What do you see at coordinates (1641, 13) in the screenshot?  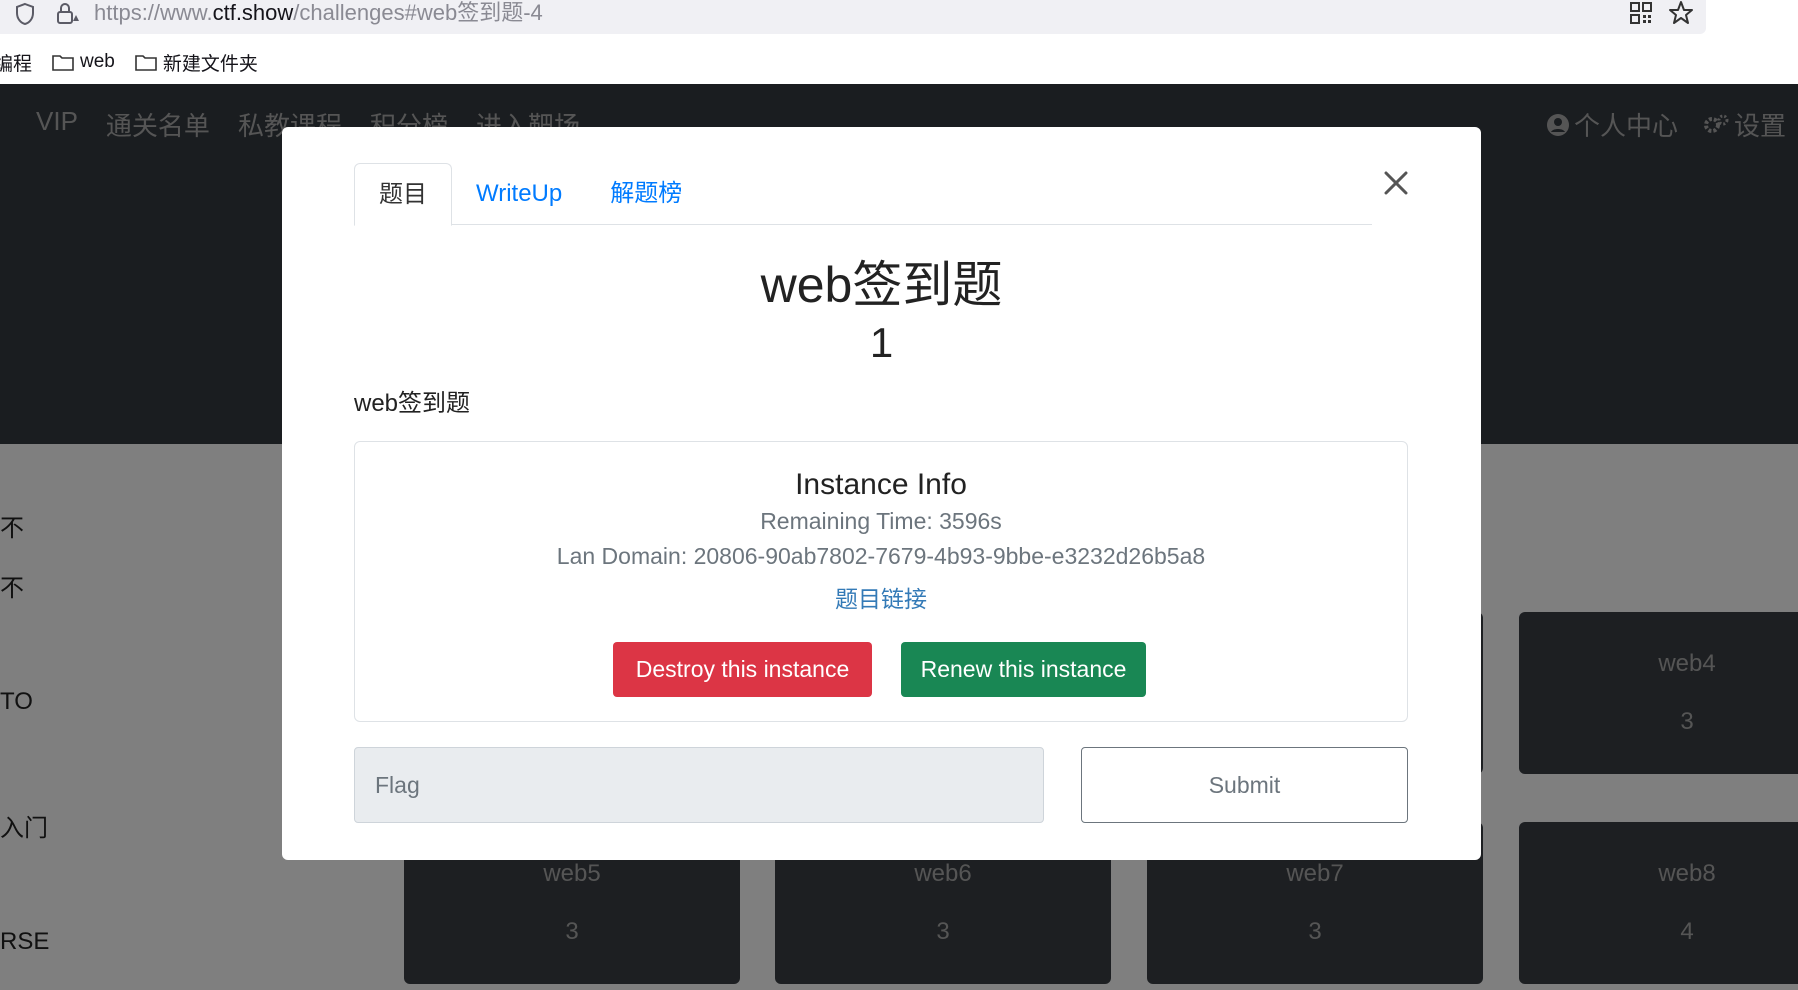 I see `qr-code-icon` at bounding box center [1641, 13].